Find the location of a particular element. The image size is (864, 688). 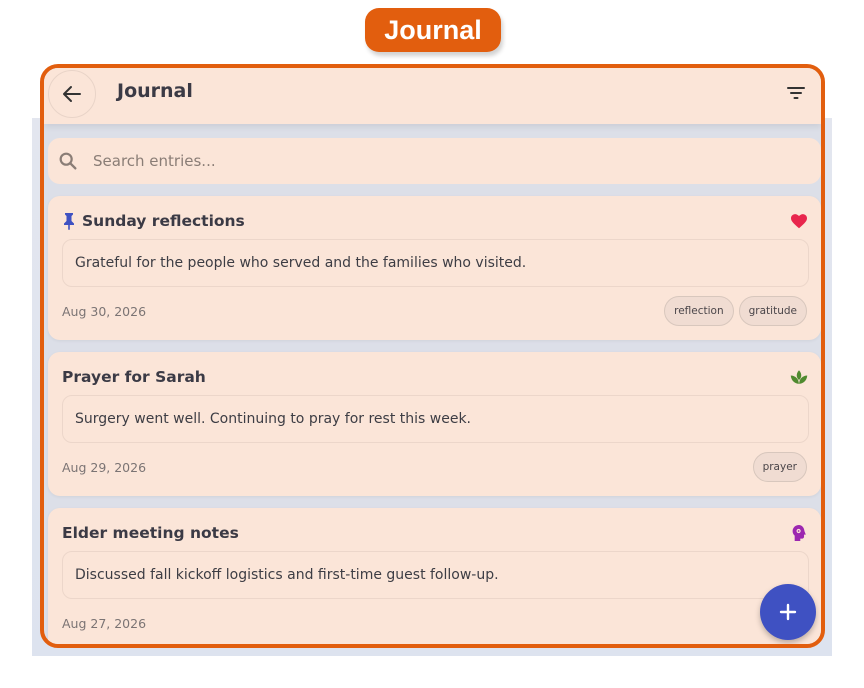

entry-title: Elder meeting notes is located at coordinates (150, 533).